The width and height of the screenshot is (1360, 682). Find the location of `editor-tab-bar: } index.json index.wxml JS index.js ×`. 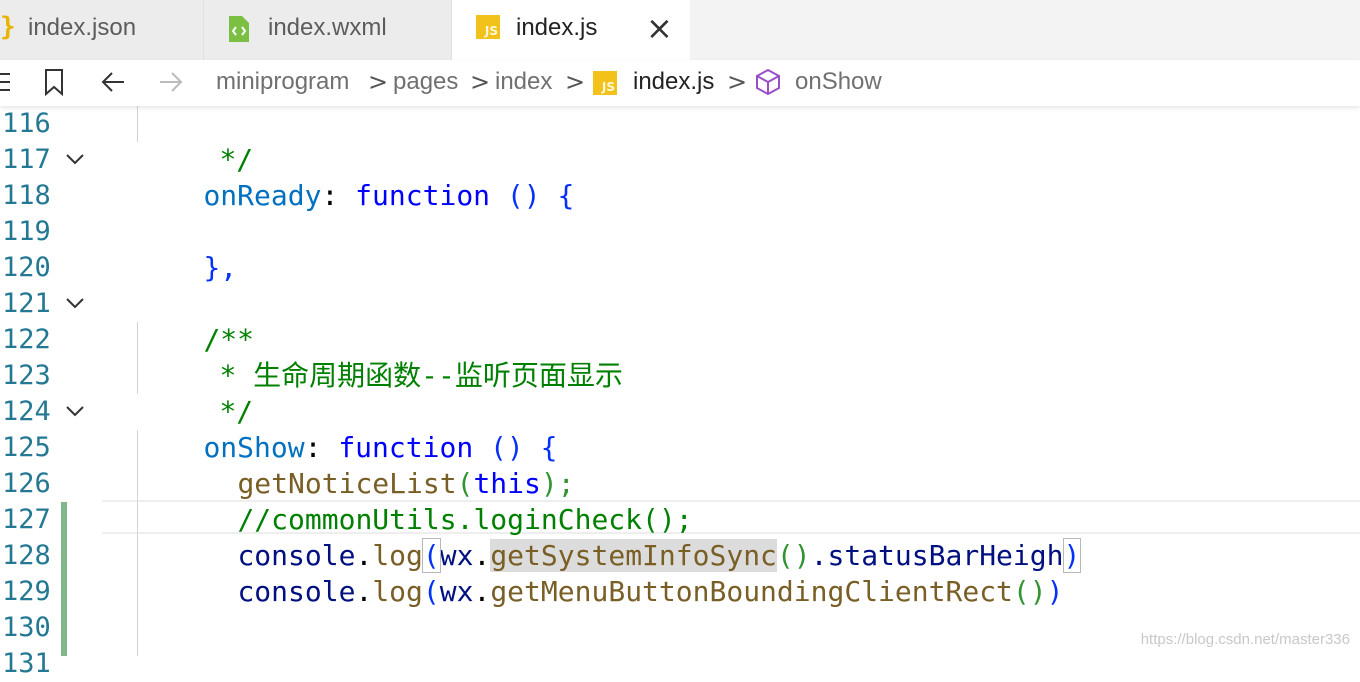

editor-tab-bar: } index.json index.wxml JS index.js × is located at coordinates (680, 30).